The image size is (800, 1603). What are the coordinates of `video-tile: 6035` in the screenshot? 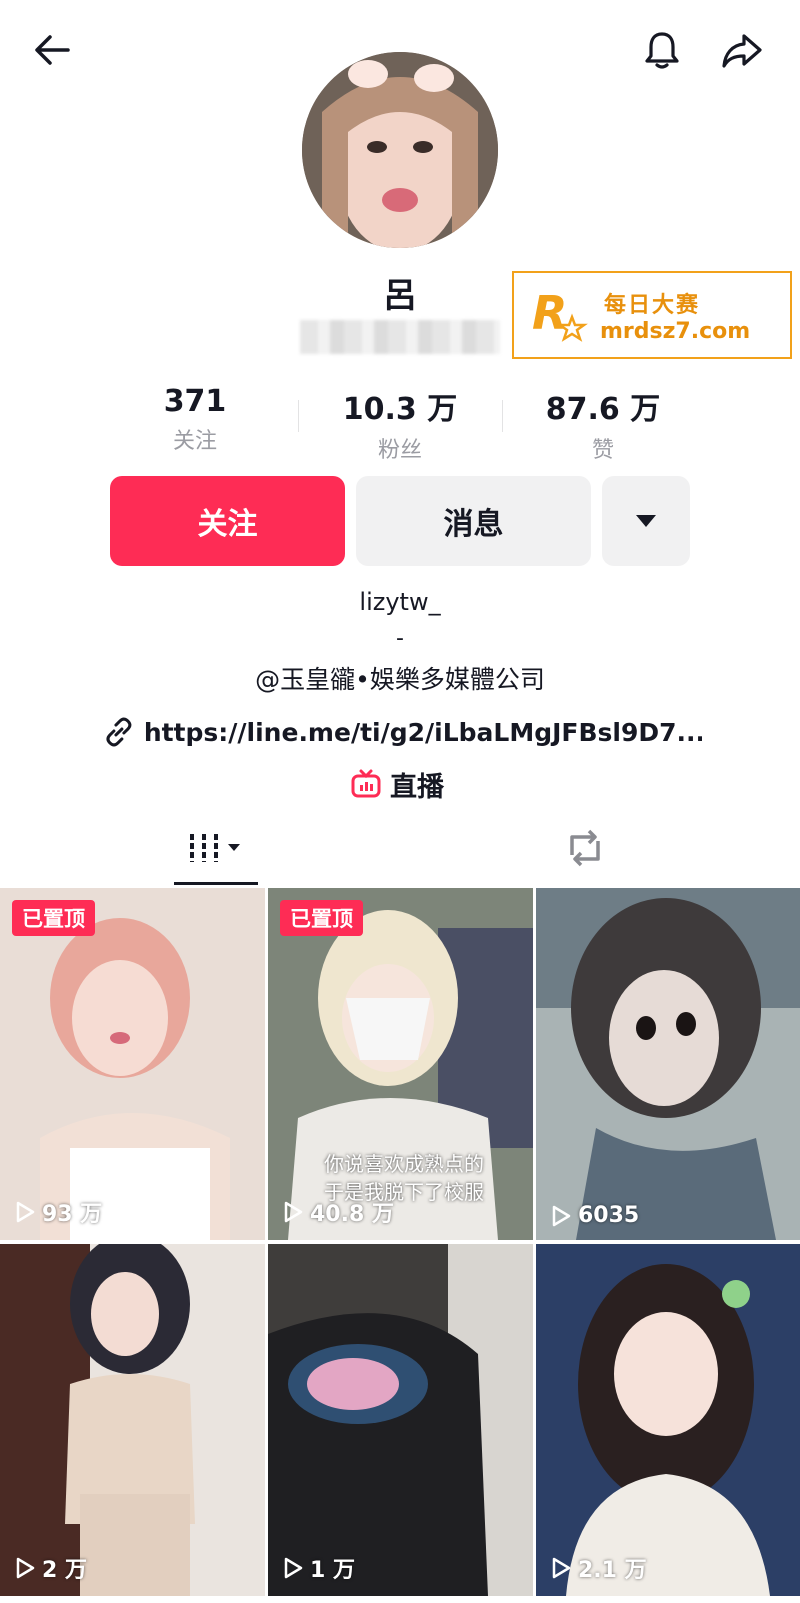 It's located at (668, 1064).